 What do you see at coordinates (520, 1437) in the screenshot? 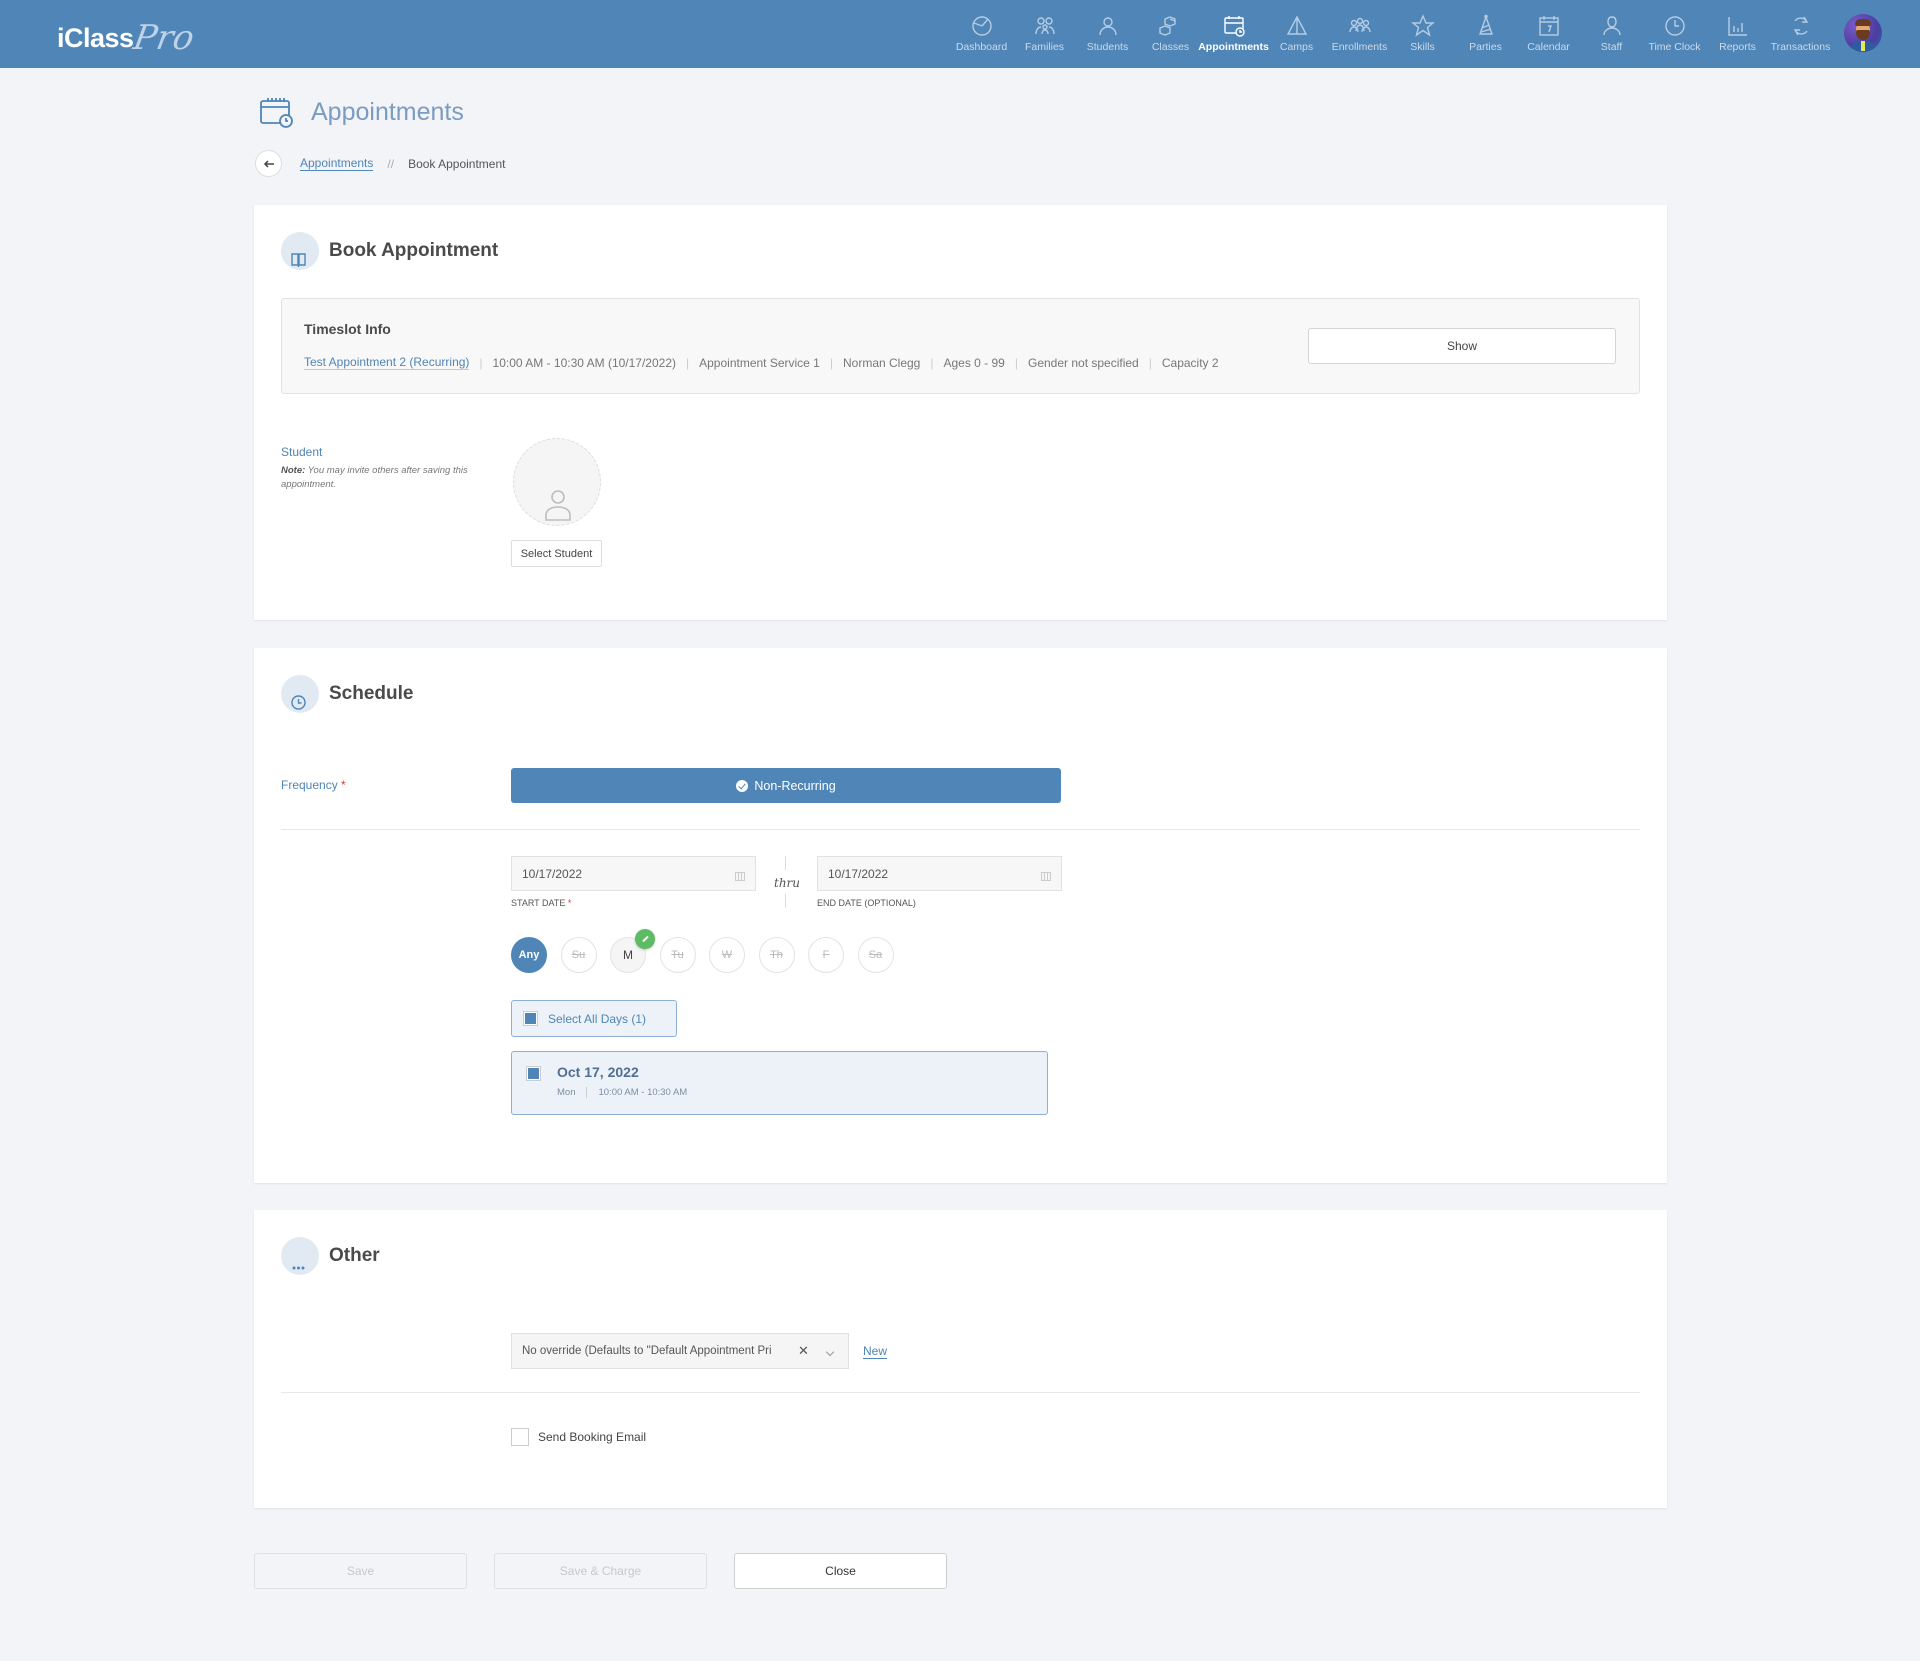
I see `send-booking-email-checkbox` at bounding box center [520, 1437].